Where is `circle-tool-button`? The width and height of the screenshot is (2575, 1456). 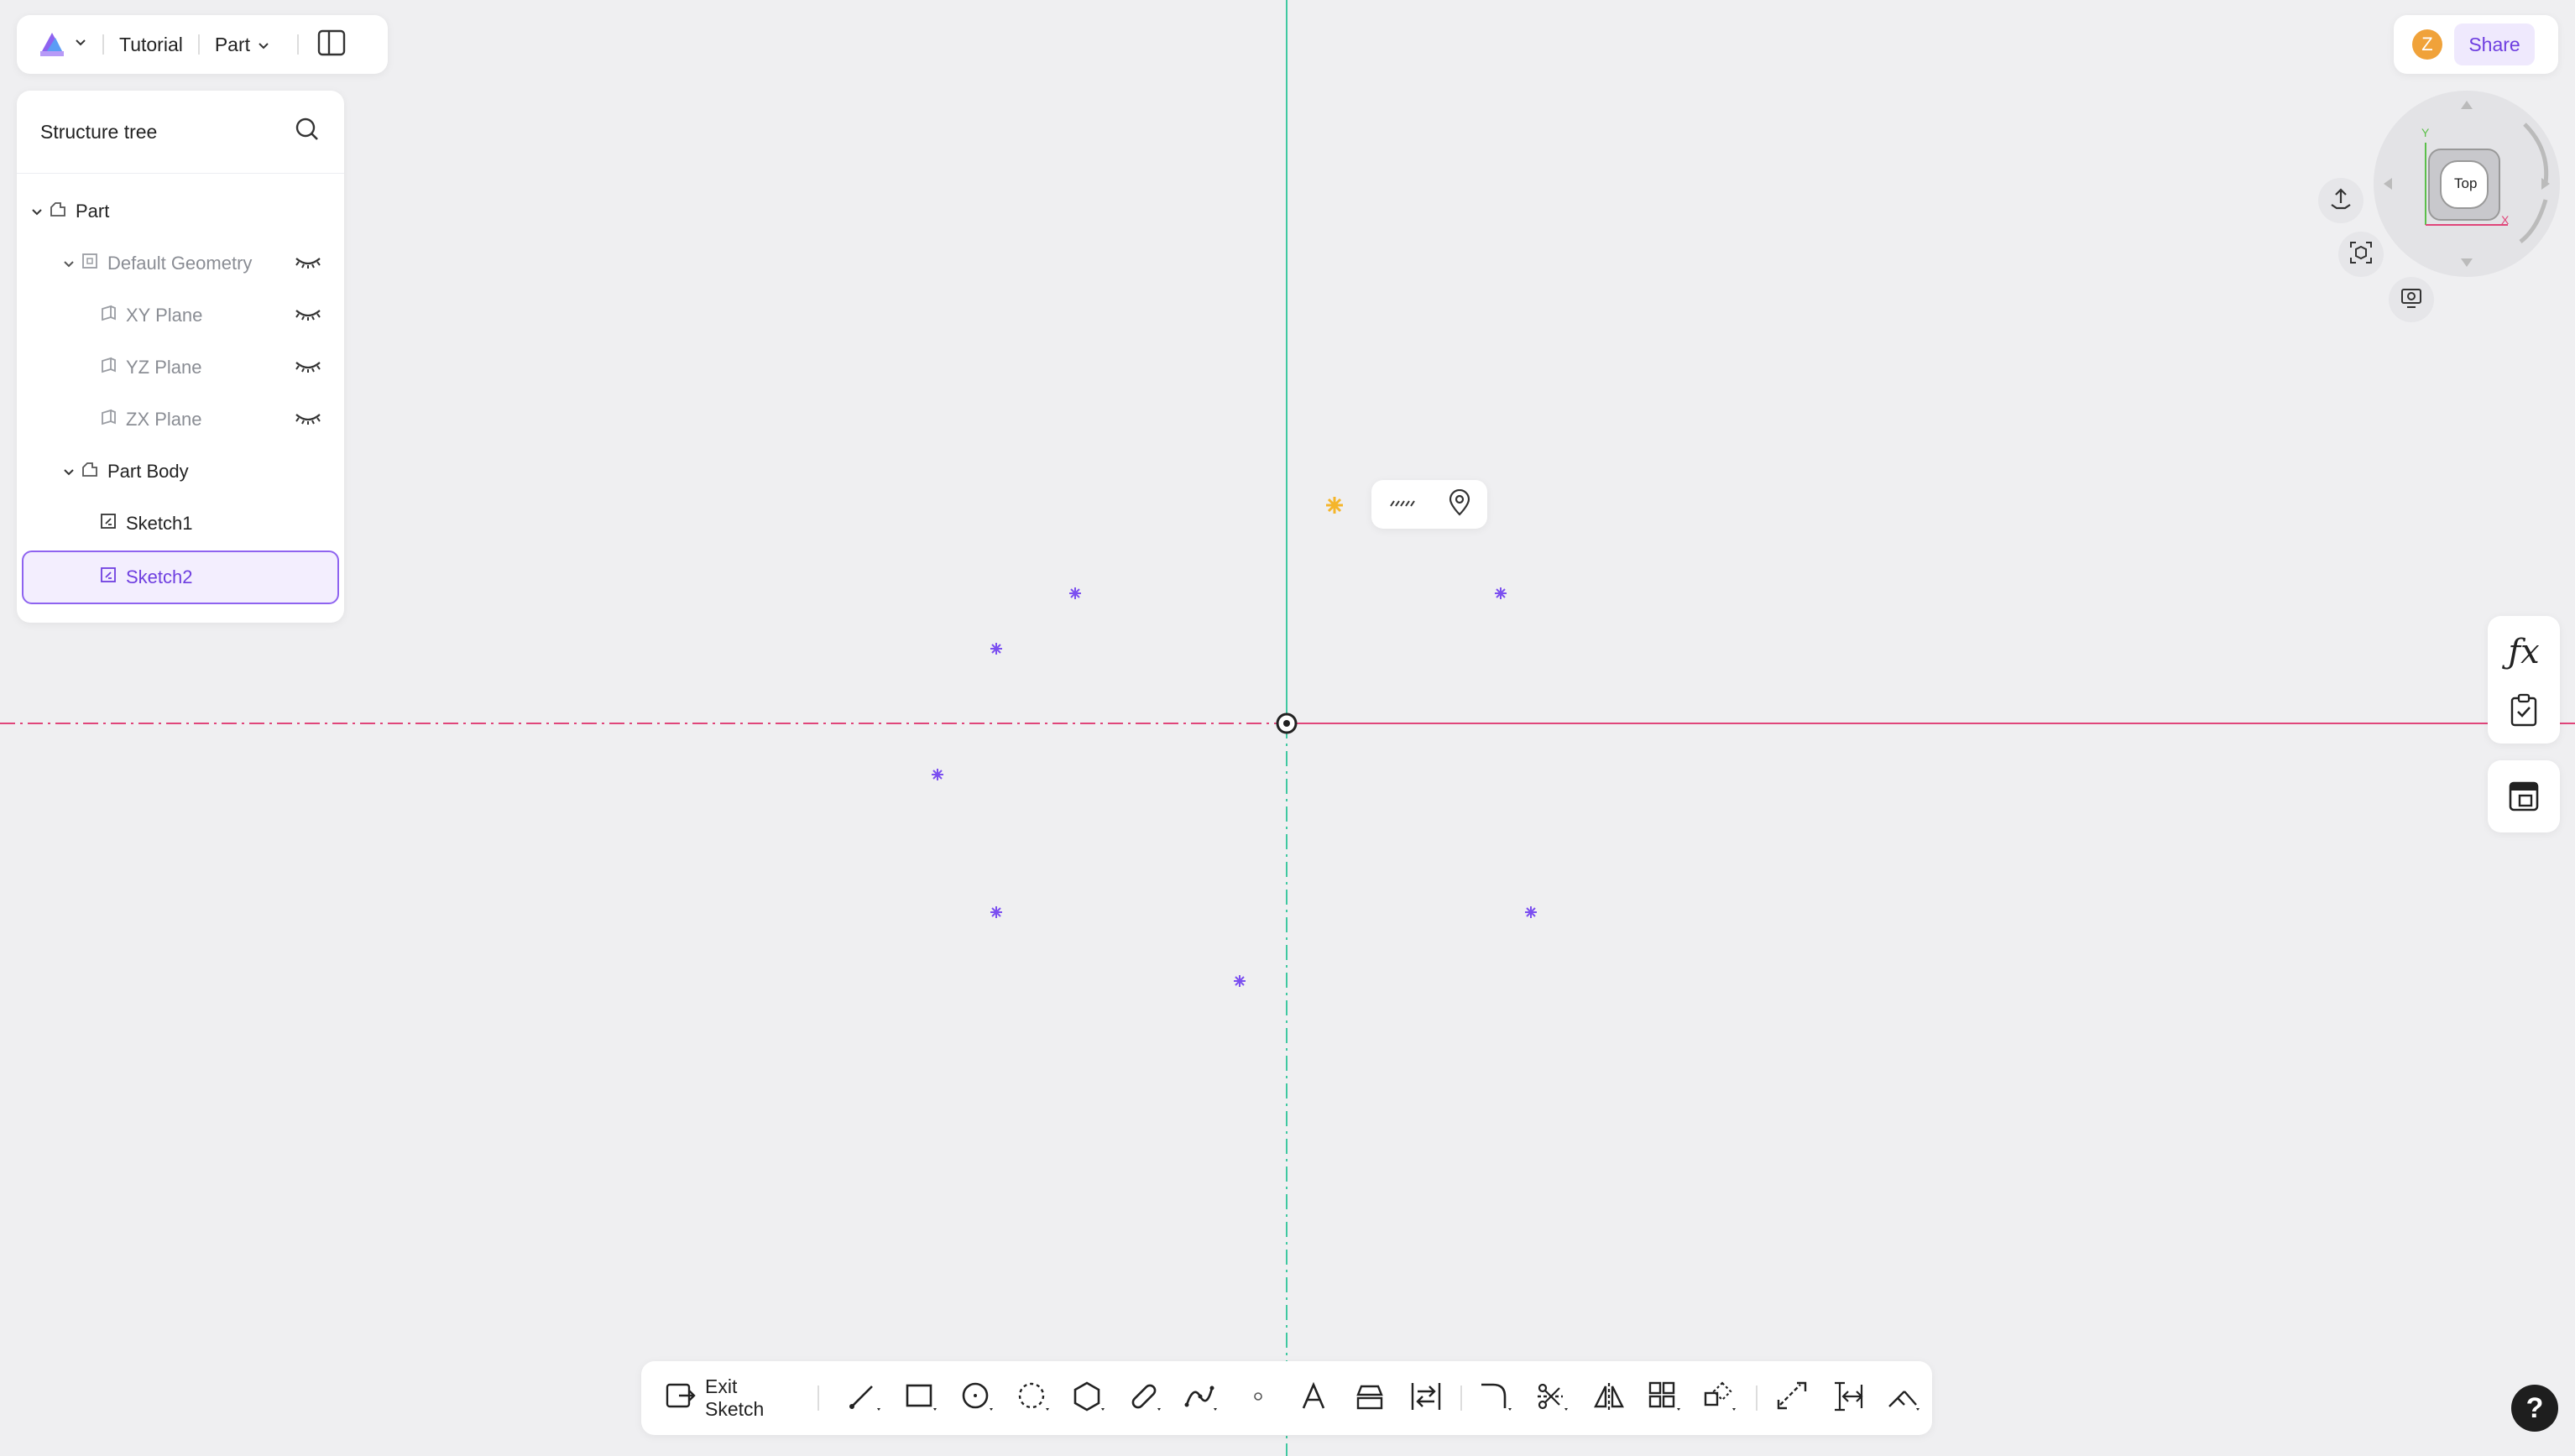 circle-tool-button is located at coordinates (977, 1398).